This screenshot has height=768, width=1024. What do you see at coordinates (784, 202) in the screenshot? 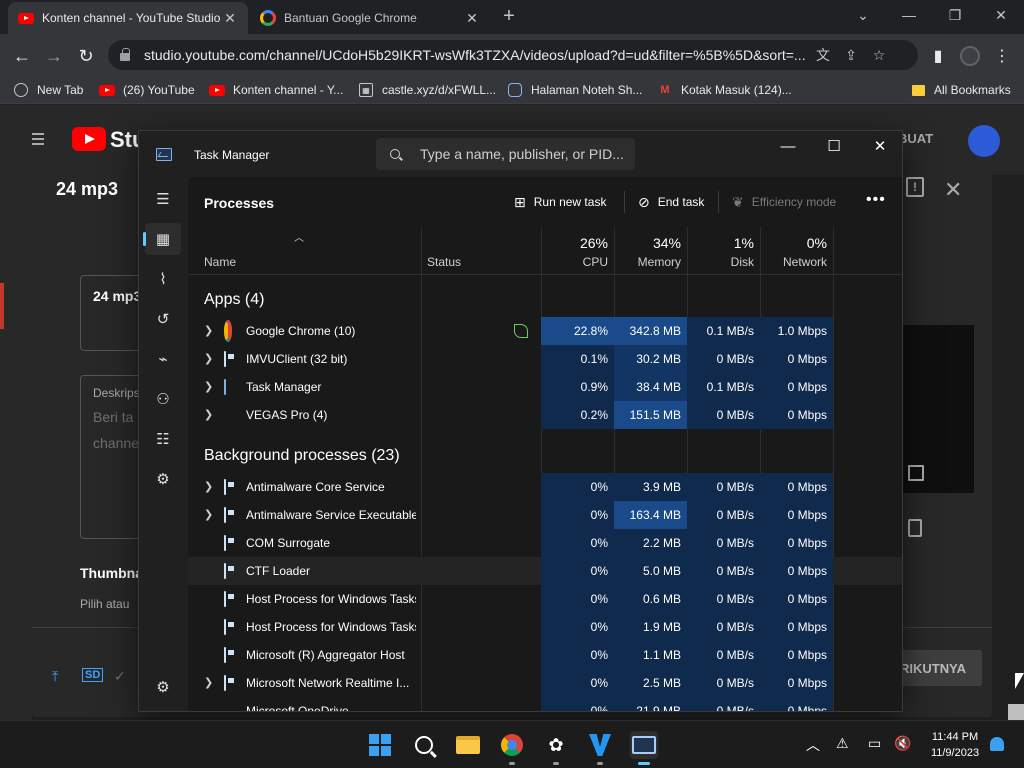
I see `efficiency-mode-button: ❦ Efficiency mode` at bounding box center [784, 202].